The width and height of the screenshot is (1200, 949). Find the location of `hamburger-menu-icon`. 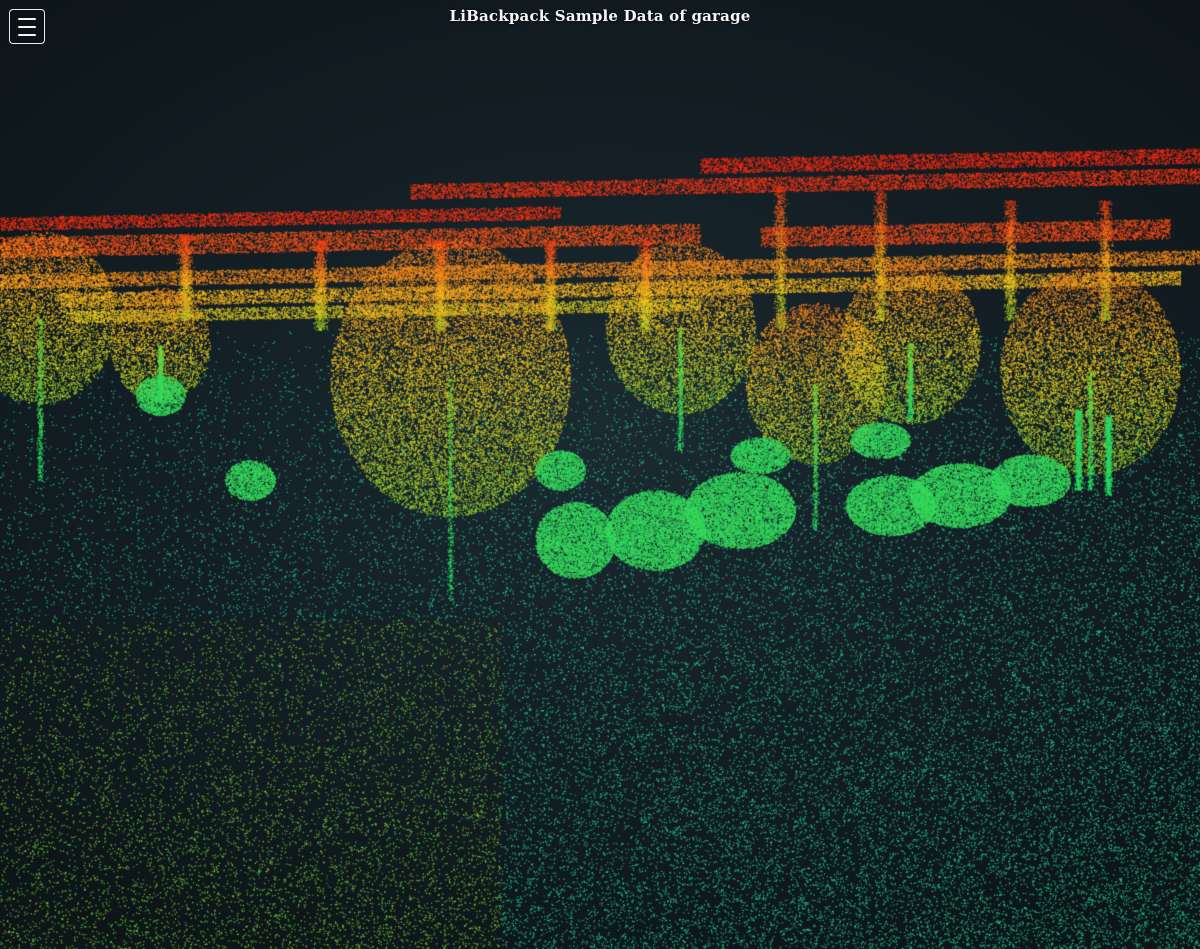

hamburger-menu-icon is located at coordinates (27, 18).